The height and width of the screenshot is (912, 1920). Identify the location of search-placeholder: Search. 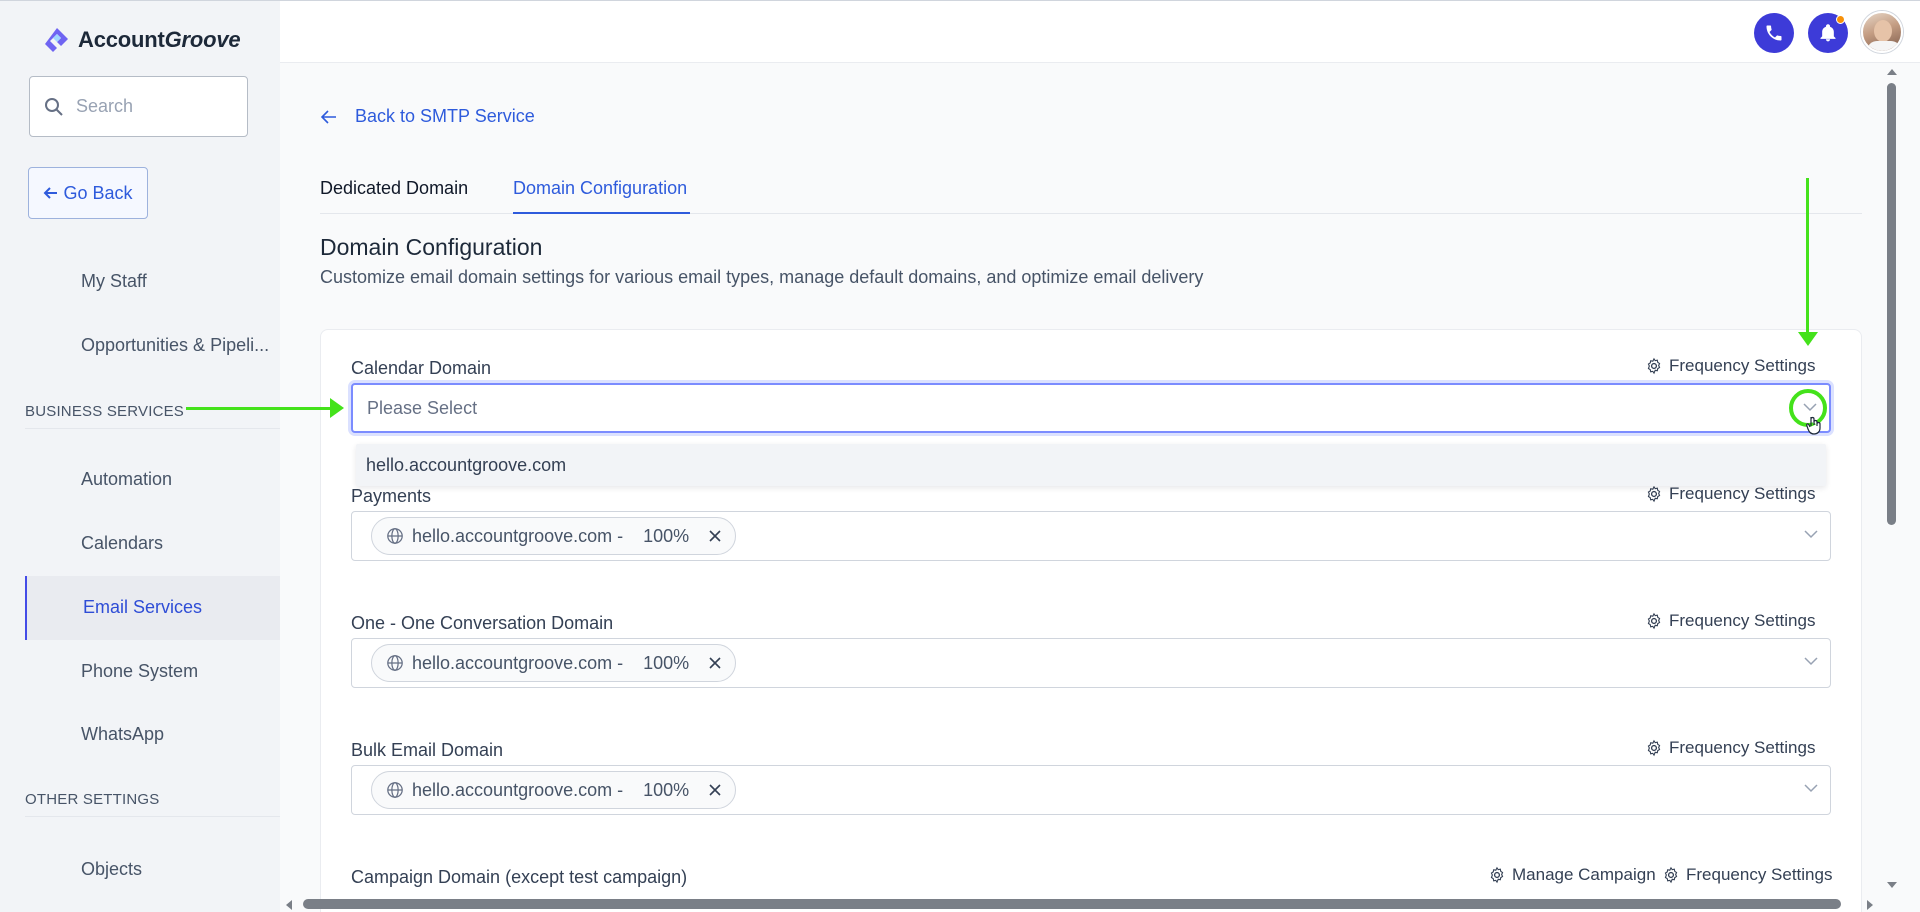
(105, 106).